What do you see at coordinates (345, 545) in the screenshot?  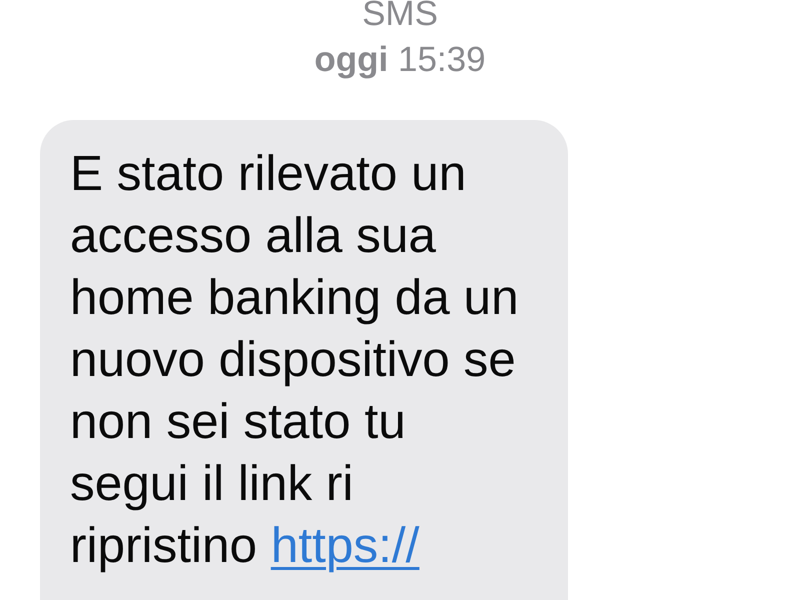 I see `message-link: https://` at bounding box center [345, 545].